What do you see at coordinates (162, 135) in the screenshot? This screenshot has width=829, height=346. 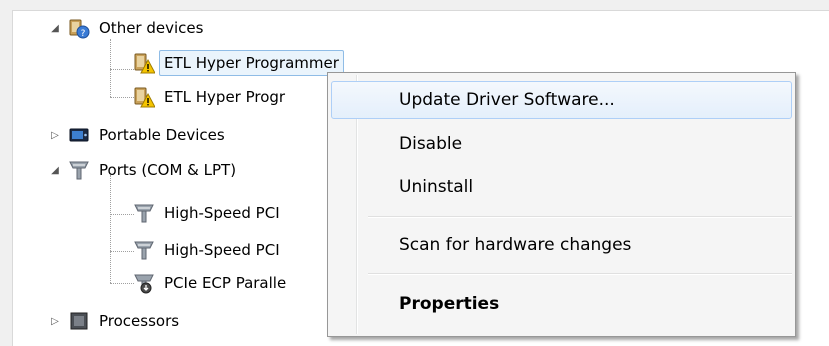 I see `tree-label: Portable Devices` at bounding box center [162, 135].